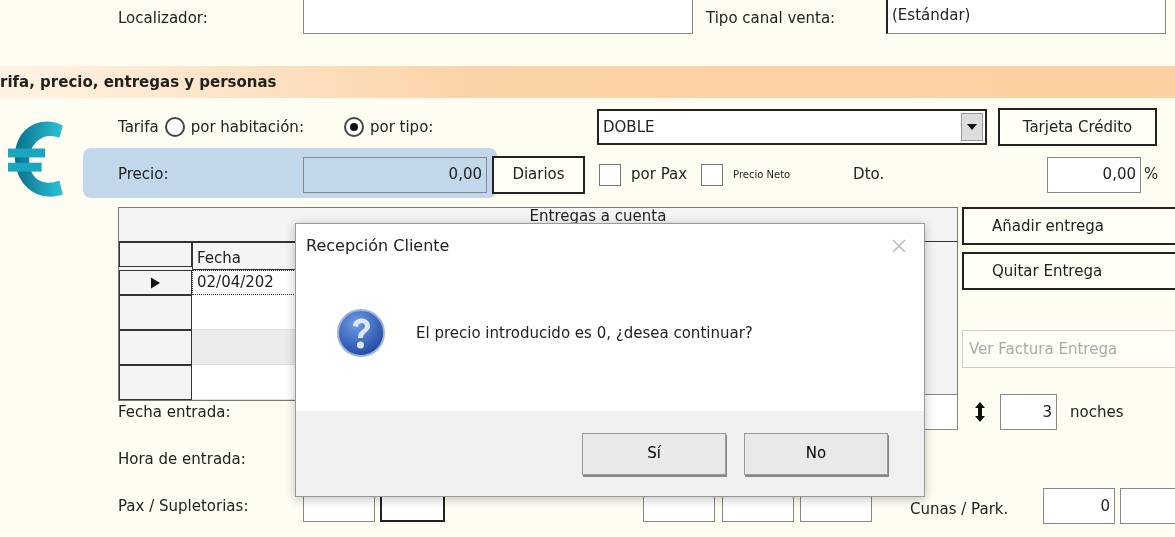  What do you see at coordinates (792, 127) in the screenshot?
I see `tipo-dropdown: DOBLE` at bounding box center [792, 127].